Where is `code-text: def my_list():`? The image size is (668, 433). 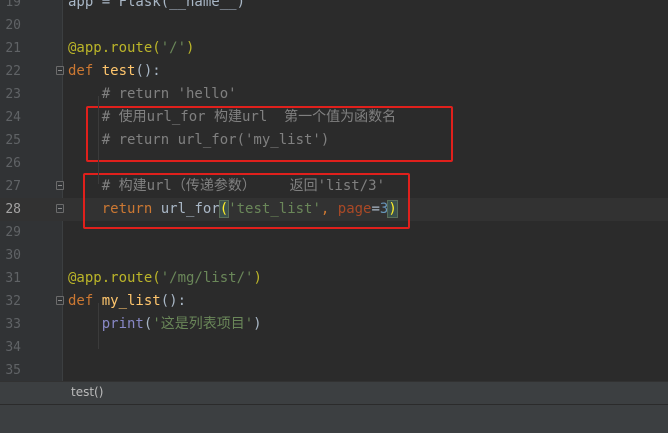 code-text: def my_list(): is located at coordinates (127, 301).